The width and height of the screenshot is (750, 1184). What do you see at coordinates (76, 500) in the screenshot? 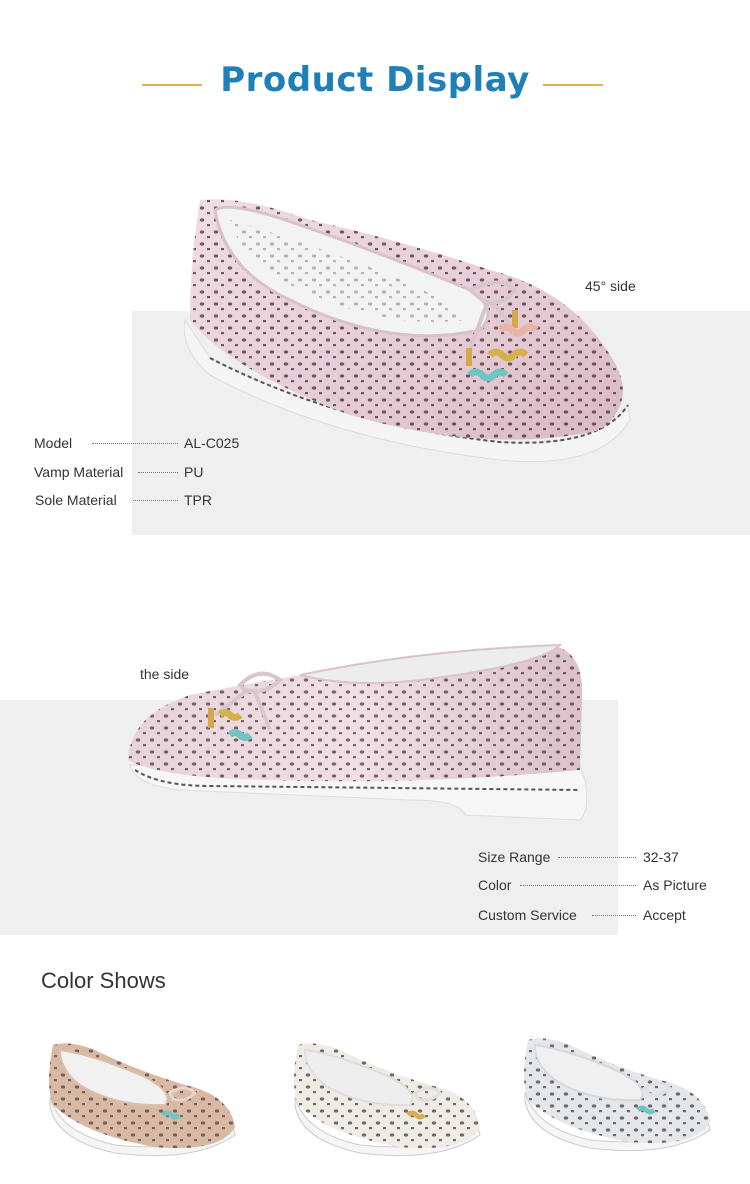
I see `spec-label-sole-material: Sole Material` at bounding box center [76, 500].